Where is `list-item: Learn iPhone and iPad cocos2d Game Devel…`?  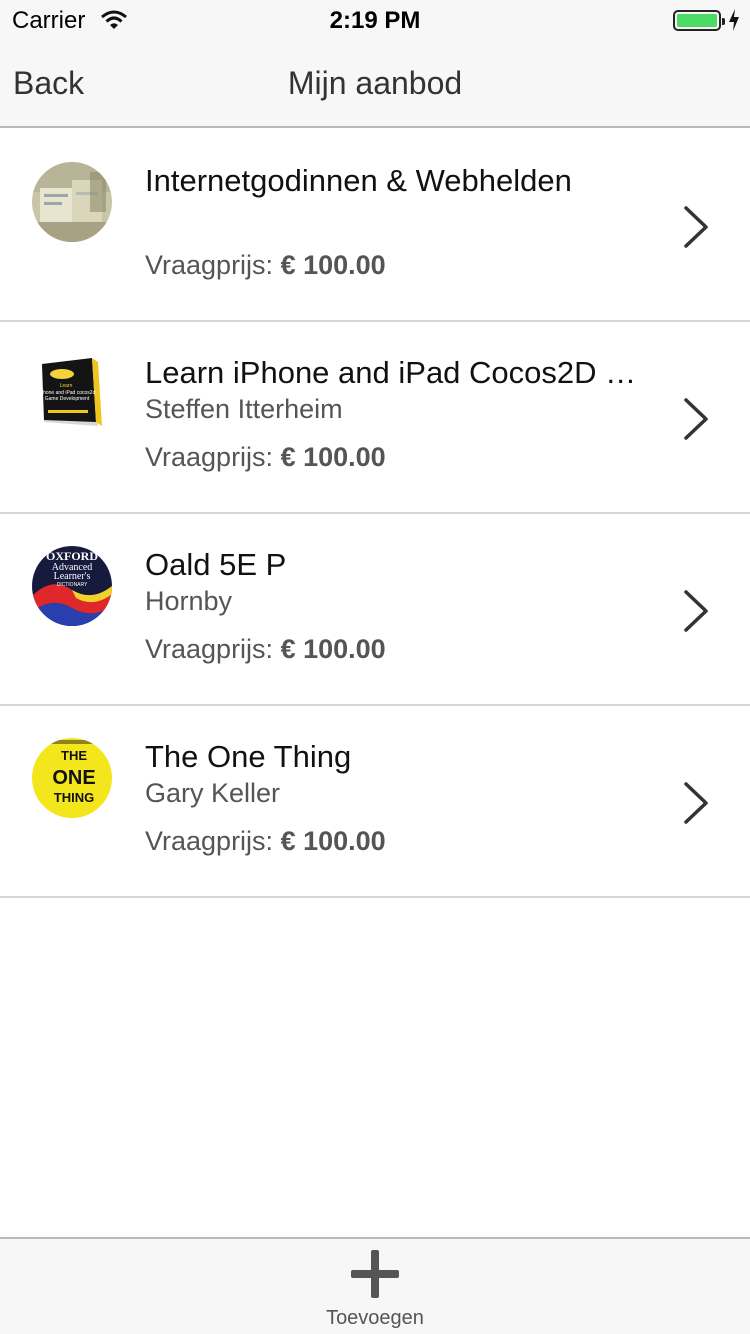
list-item: Learn iPhone and iPad cocos2d Game Devel… is located at coordinates (375, 418).